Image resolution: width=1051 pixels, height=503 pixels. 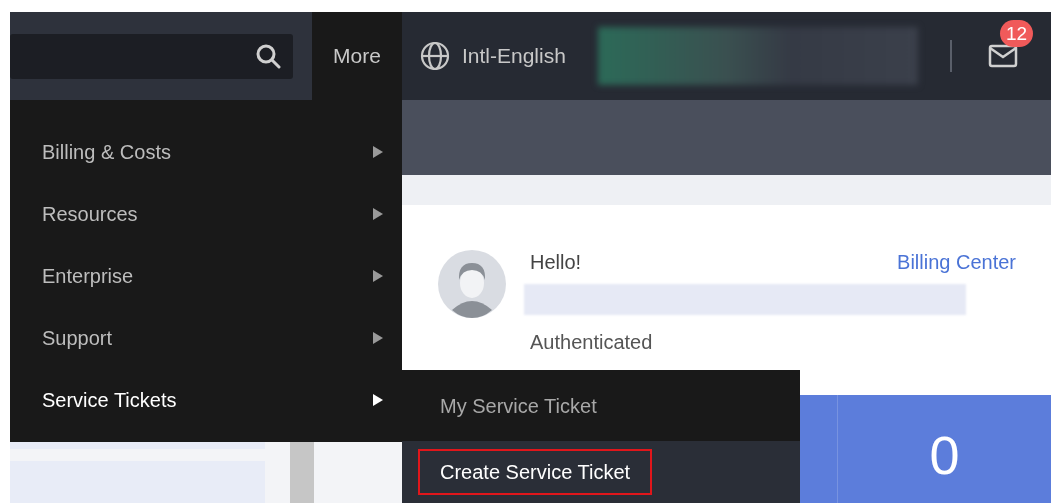 What do you see at coordinates (1016, 33) in the screenshot?
I see `notification-count: 12` at bounding box center [1016, 33].